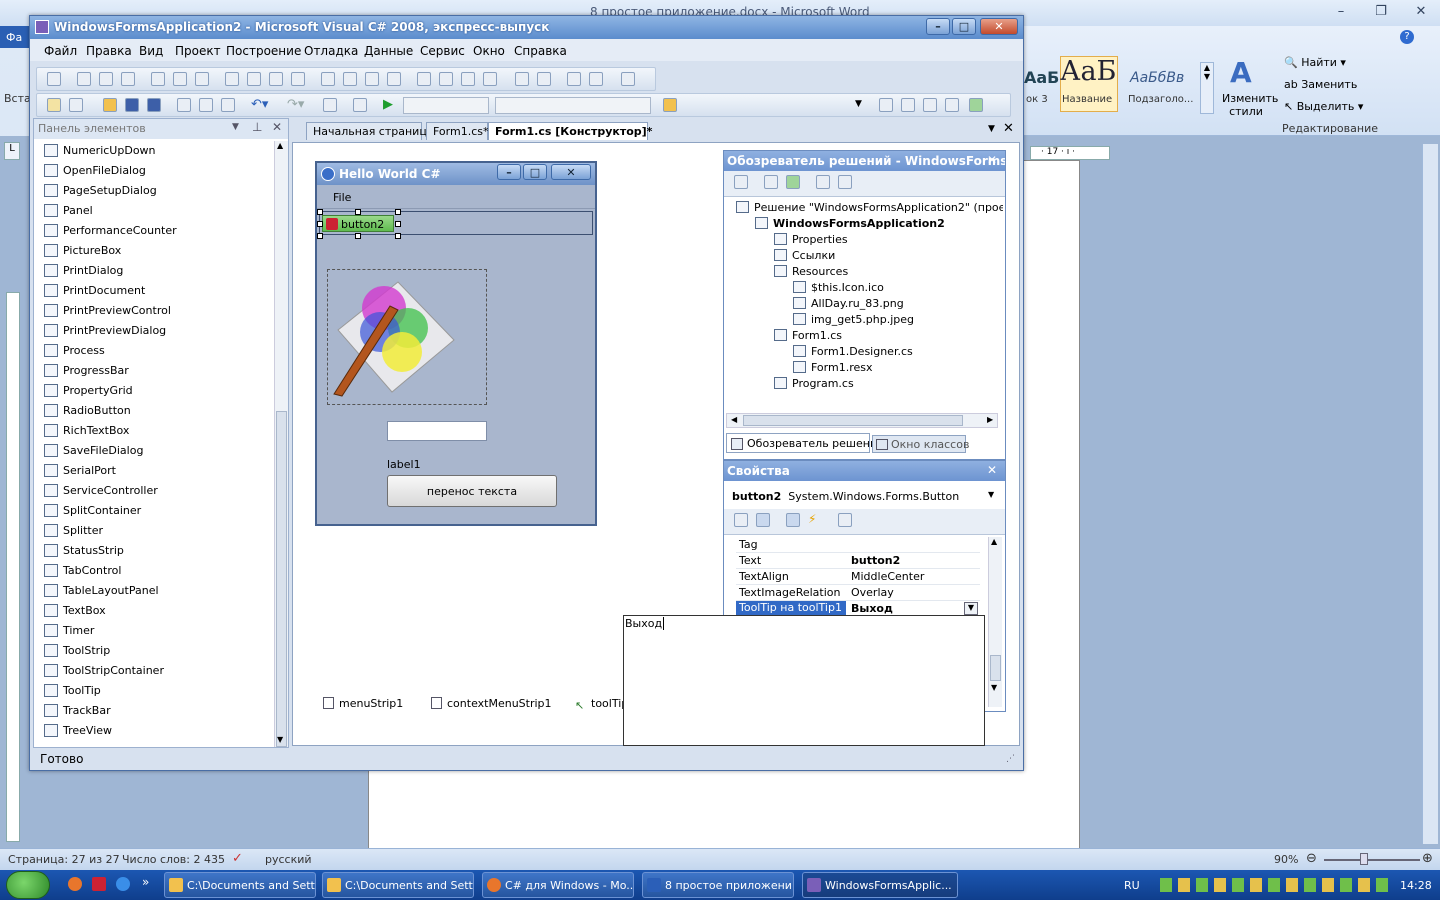  I want to click on center-h-icon, so click(522, 79).